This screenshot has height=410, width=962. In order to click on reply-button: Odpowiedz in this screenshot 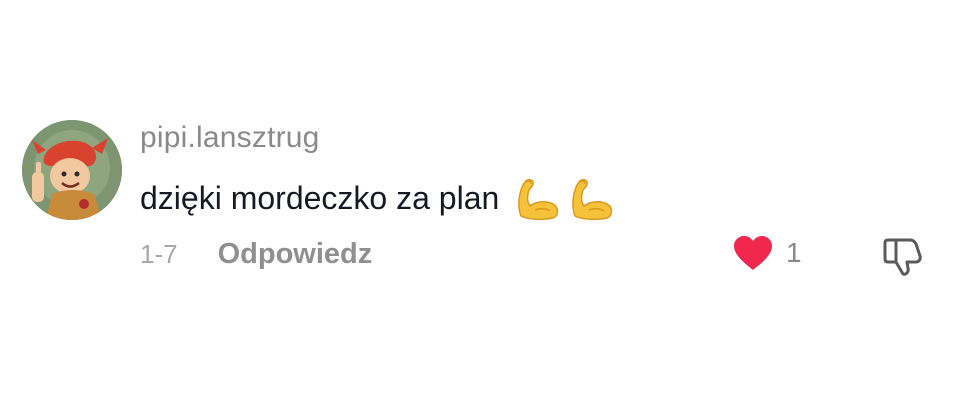, I will do `click(295, 254)`.